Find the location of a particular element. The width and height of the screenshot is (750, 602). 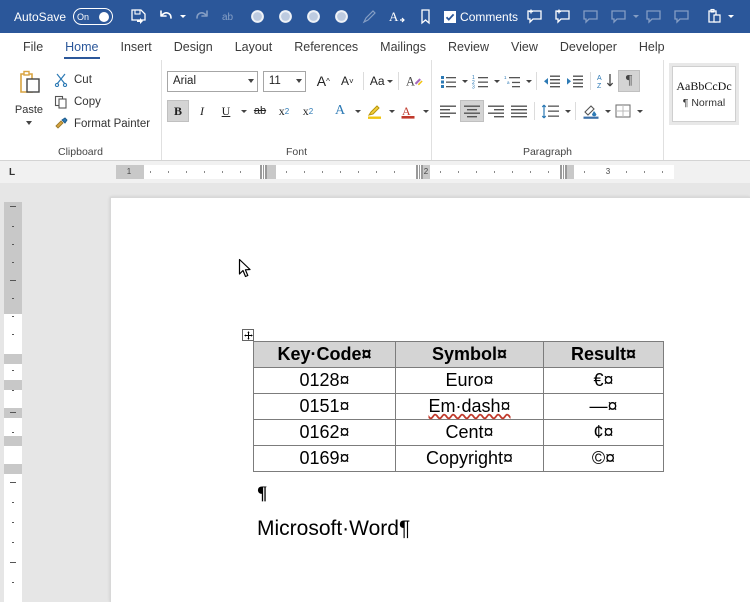

bookmark-icon is located at coordinates (425, 17).